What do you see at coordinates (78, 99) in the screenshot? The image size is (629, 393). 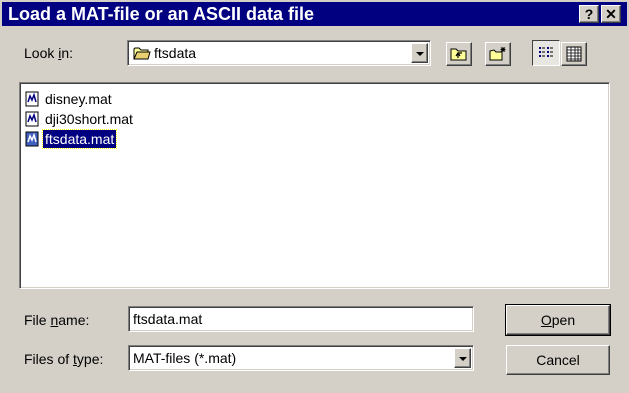 I see `file-name: disney.mat` at bounding box center [78, 99].